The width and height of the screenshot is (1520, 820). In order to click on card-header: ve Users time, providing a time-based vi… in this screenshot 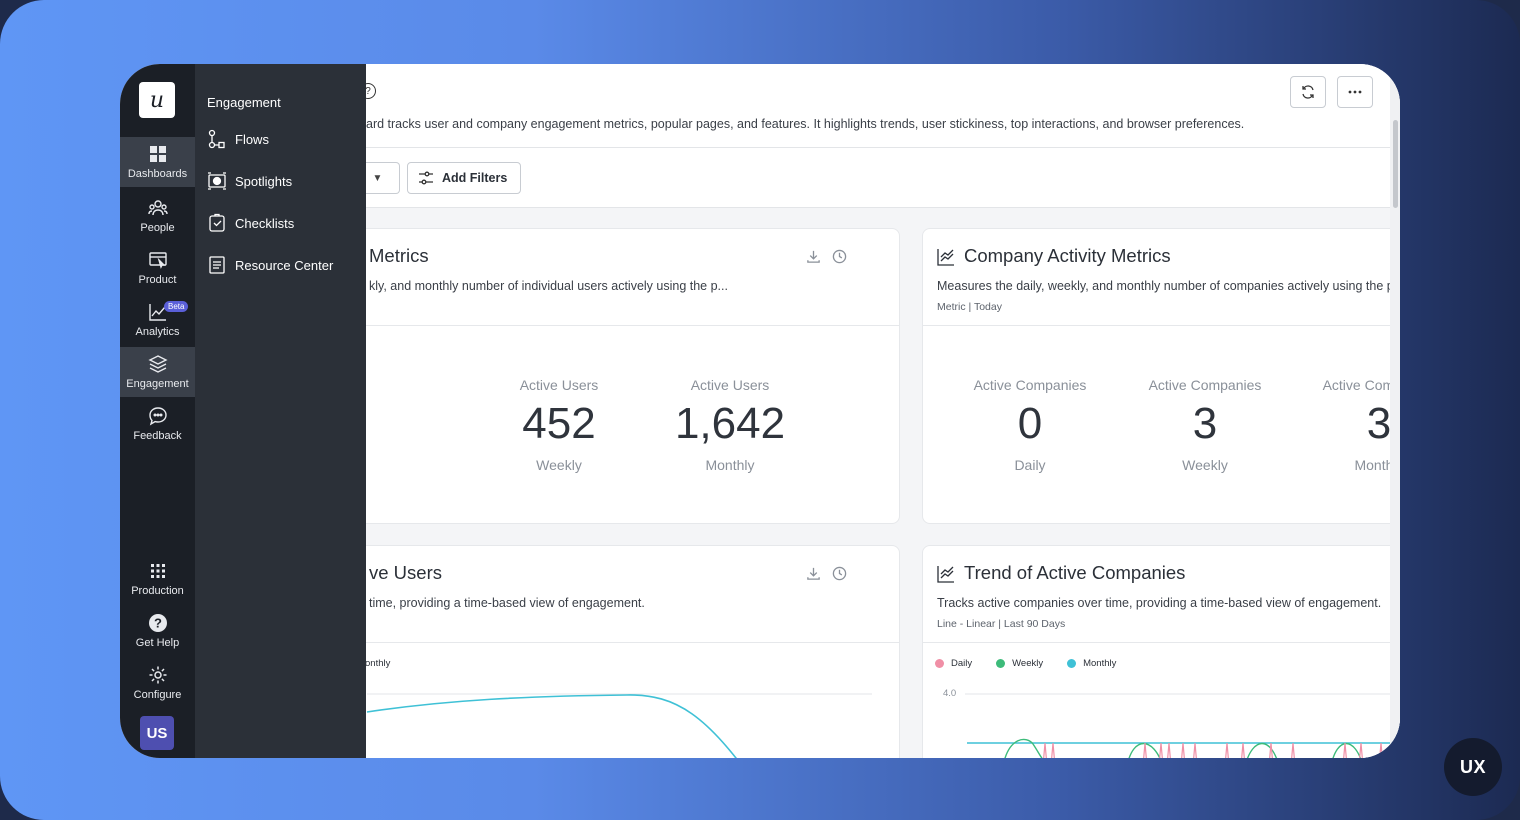, I will do `click(632, 594)`.